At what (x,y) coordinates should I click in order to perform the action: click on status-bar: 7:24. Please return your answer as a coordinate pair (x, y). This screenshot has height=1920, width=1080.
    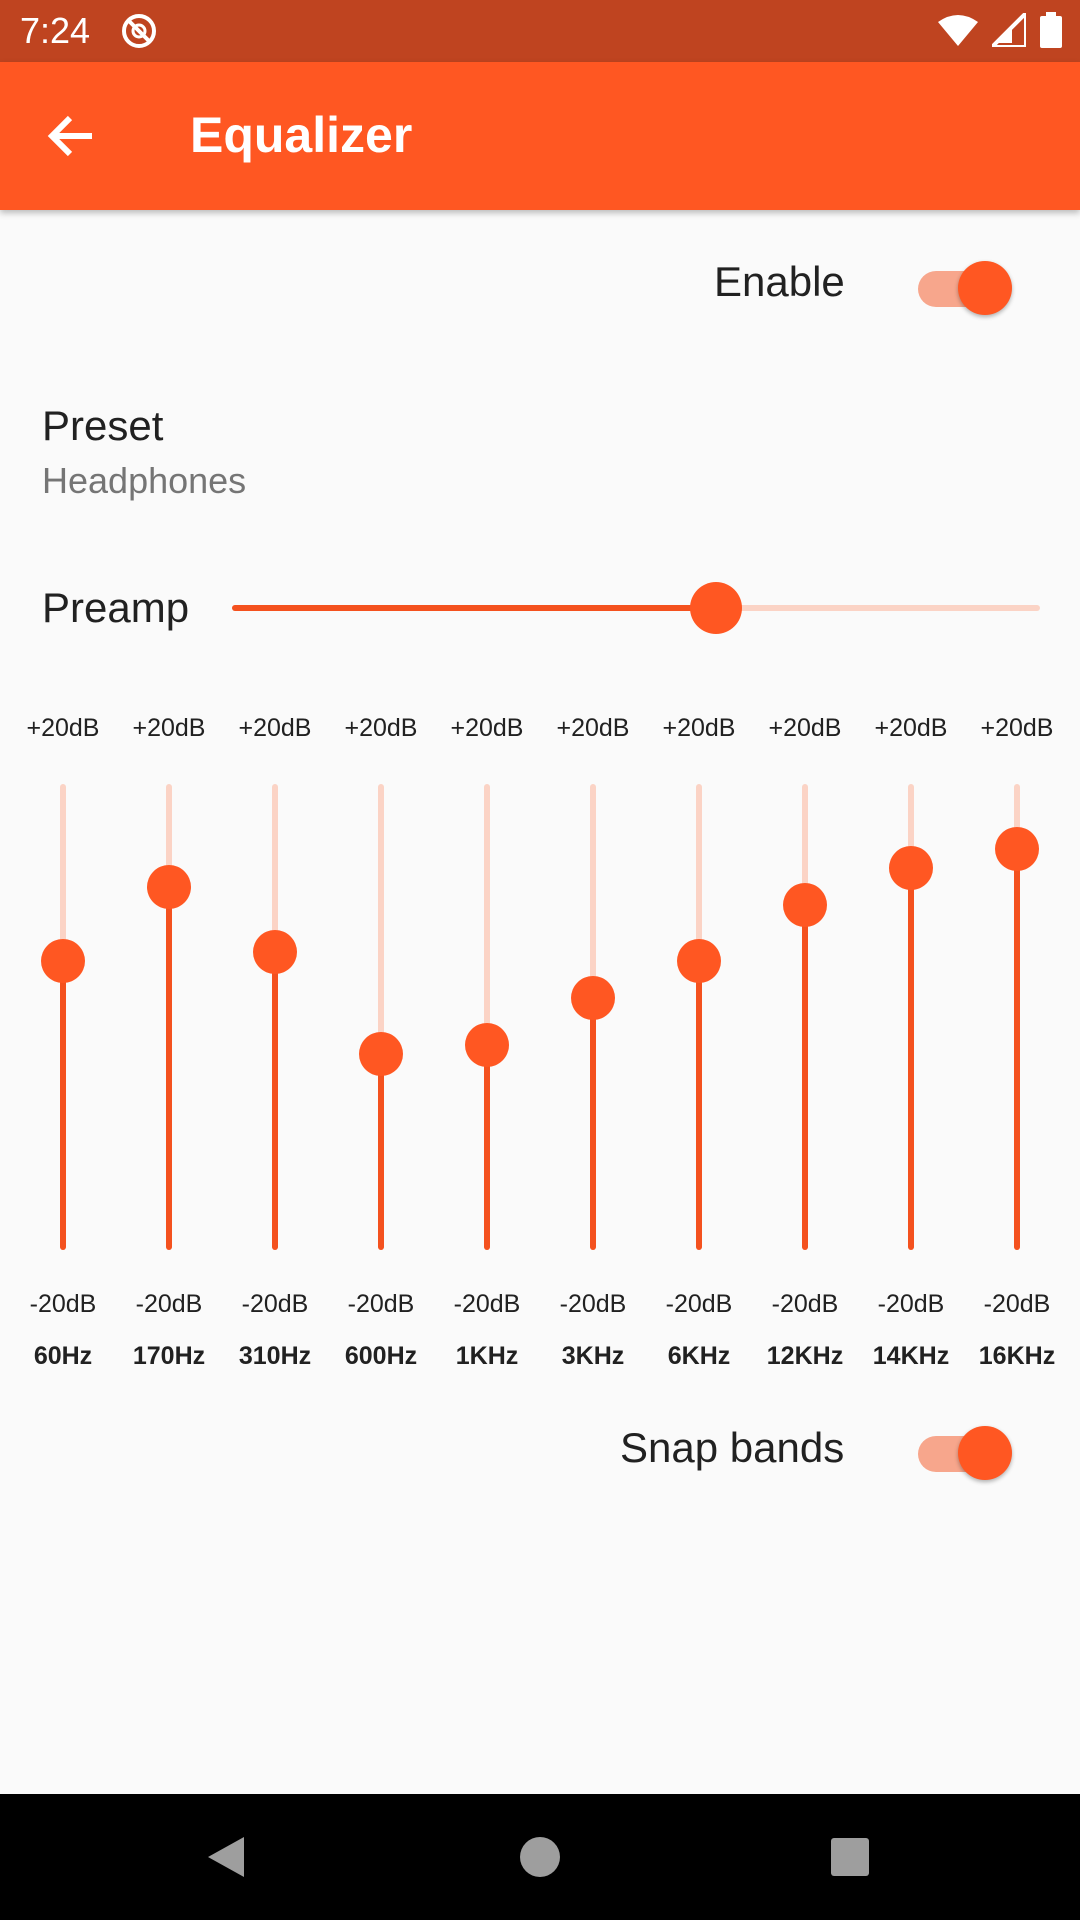
    Looking at the image, I should click on (540, 31).